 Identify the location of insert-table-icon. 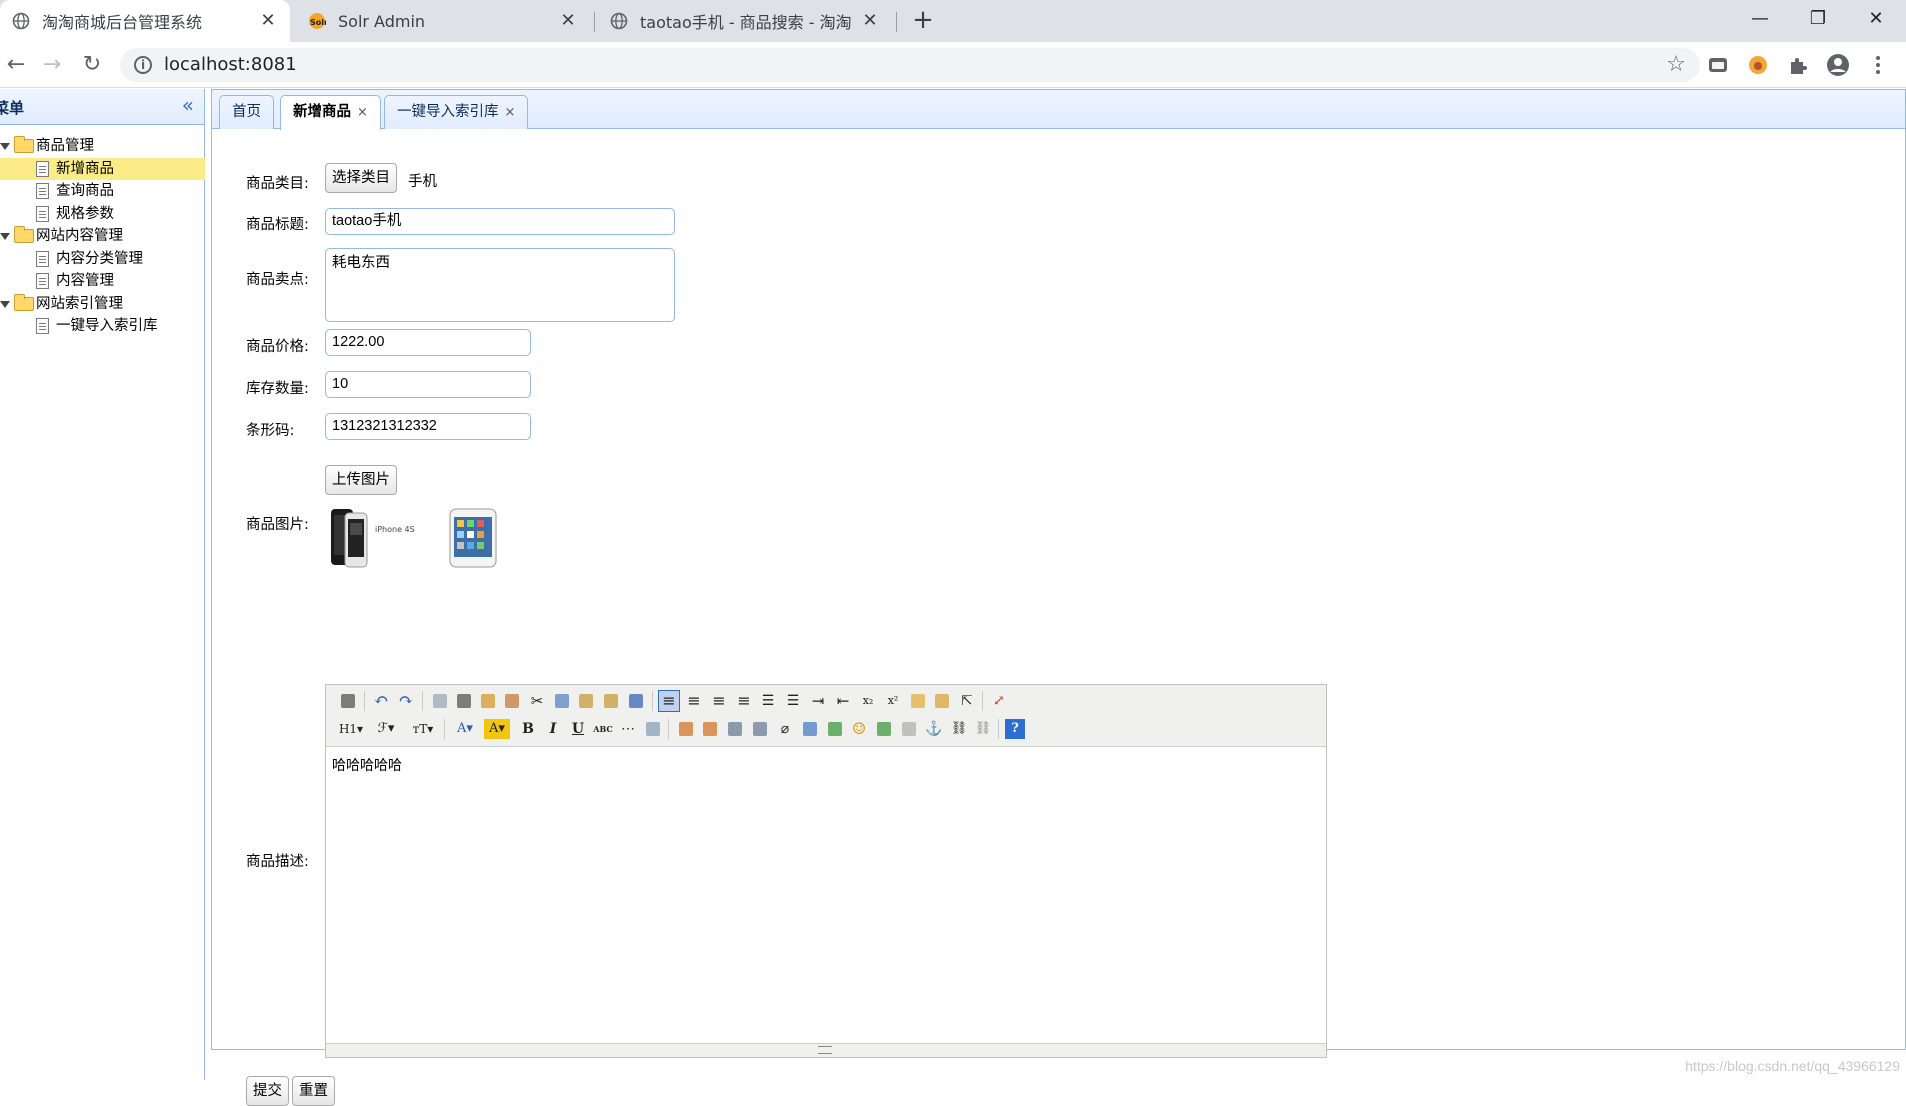
(810, 729).